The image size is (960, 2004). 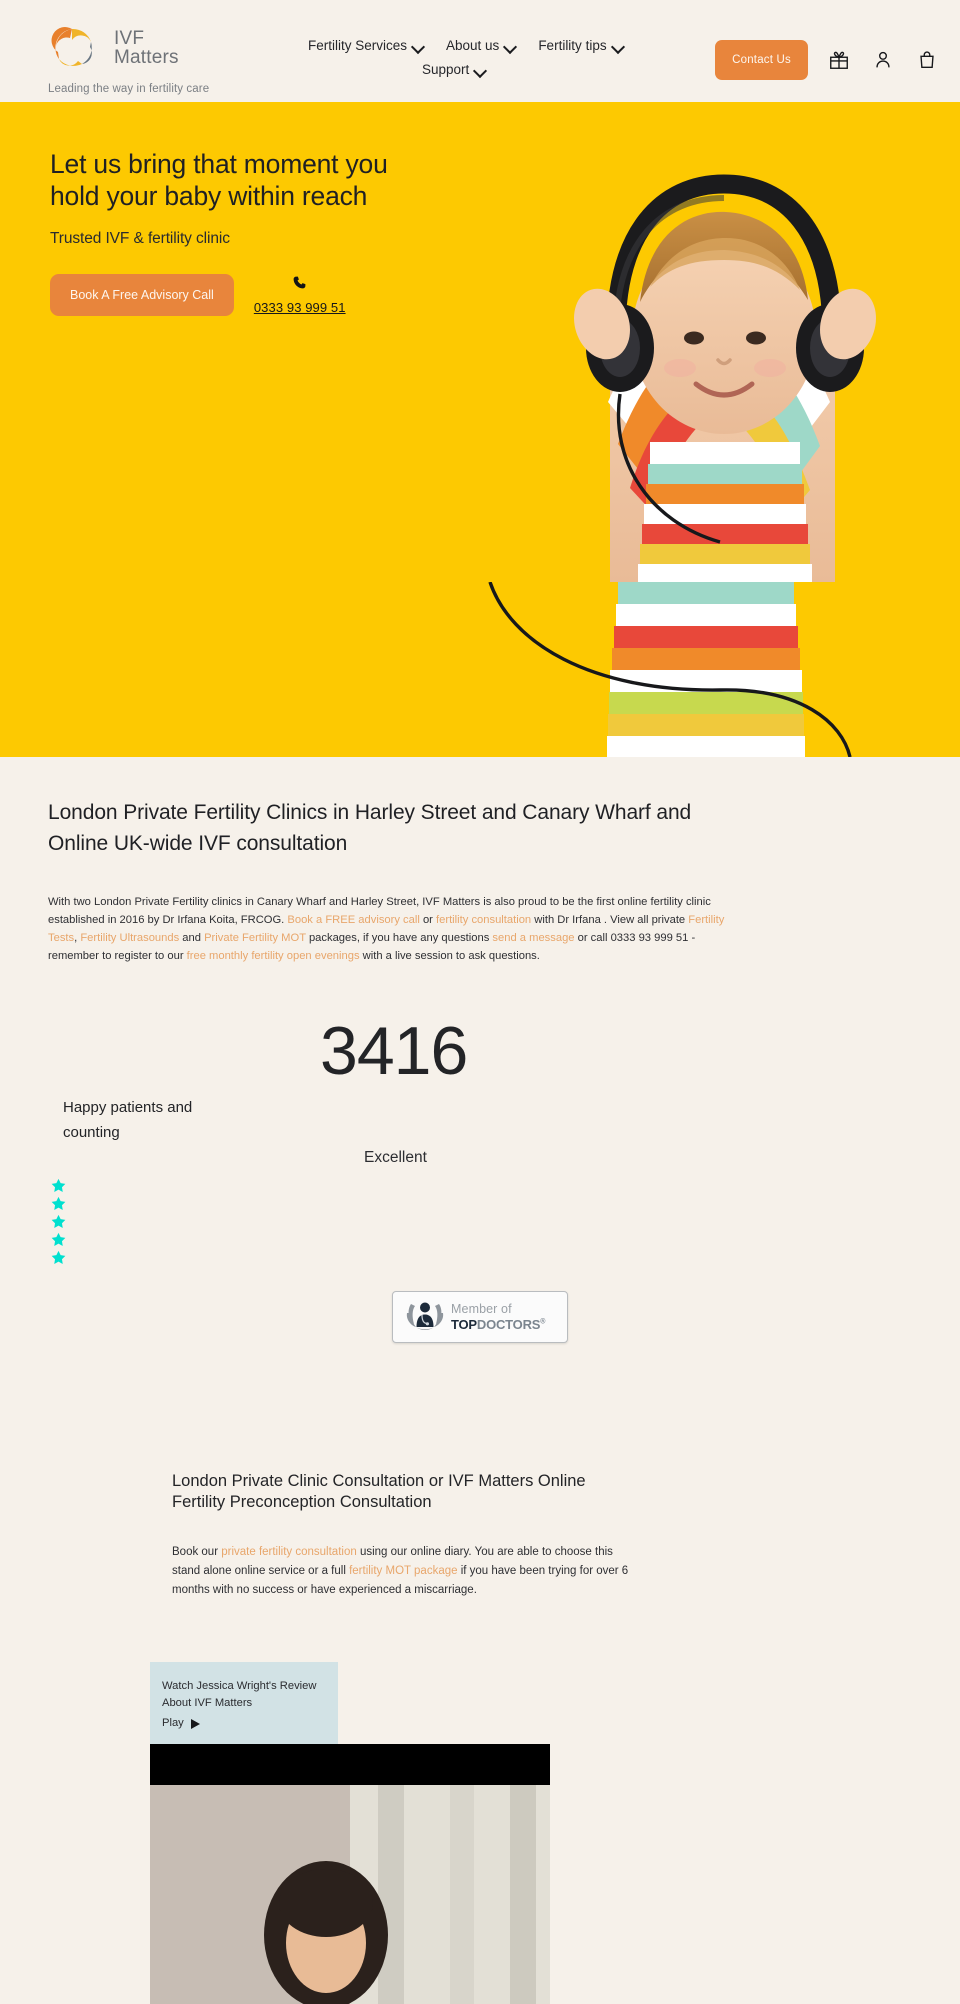 I want to click on consultation-text: Book our, so click(x=197, y=1552).